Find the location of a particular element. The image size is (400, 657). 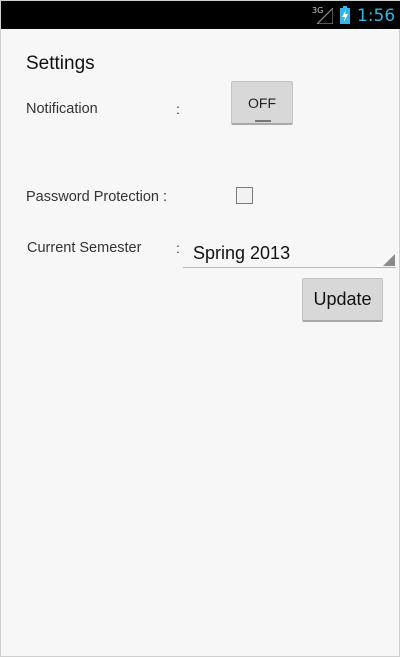

notification-toggle: OFF is located at coordinates (262, 103).